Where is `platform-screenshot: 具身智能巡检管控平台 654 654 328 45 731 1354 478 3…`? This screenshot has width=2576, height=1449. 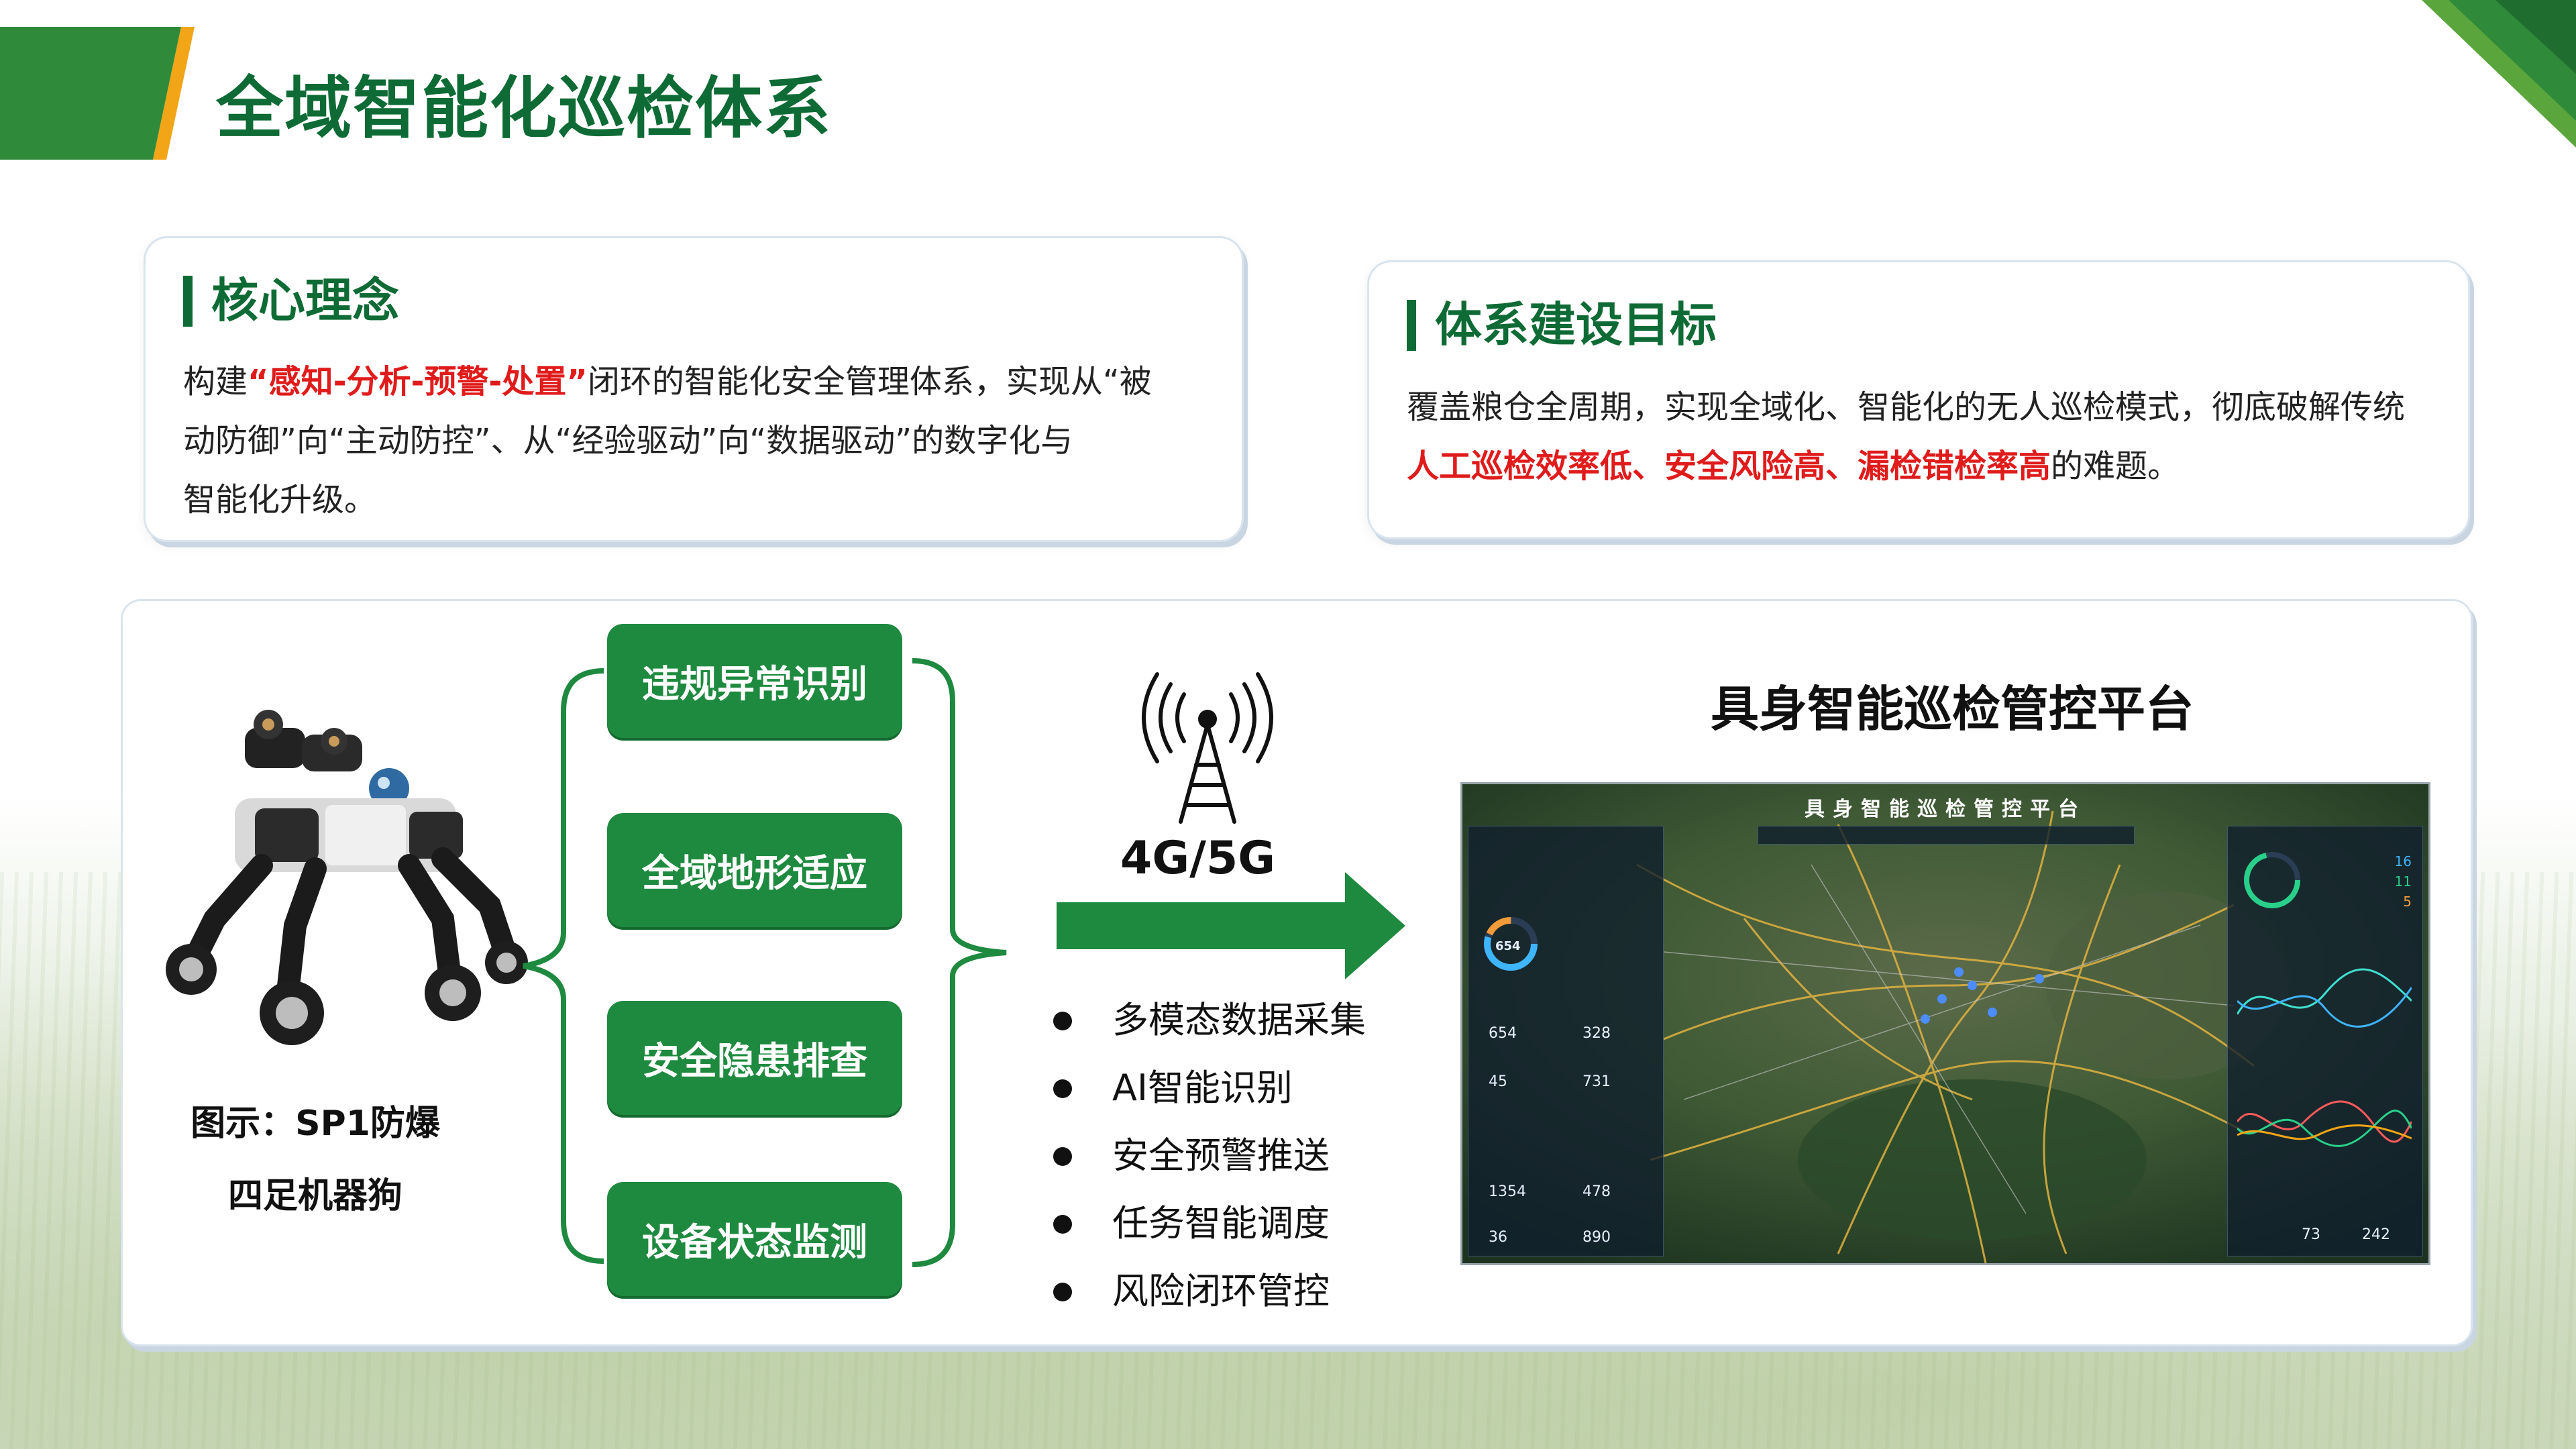 platform-screenshot: 具身智能巡检管控平台 654 654 328 45 731 1354 478 3… is located at coordinates (1945, 1023).